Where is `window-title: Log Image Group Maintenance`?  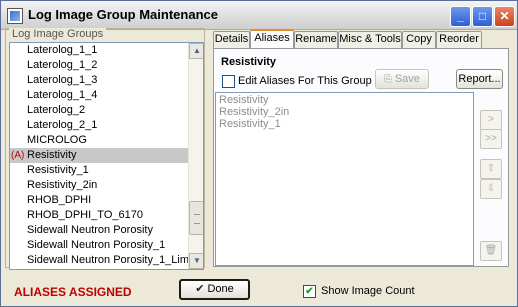 window-title: Log Image Group Maintenance is located at coordinates (123, 14).